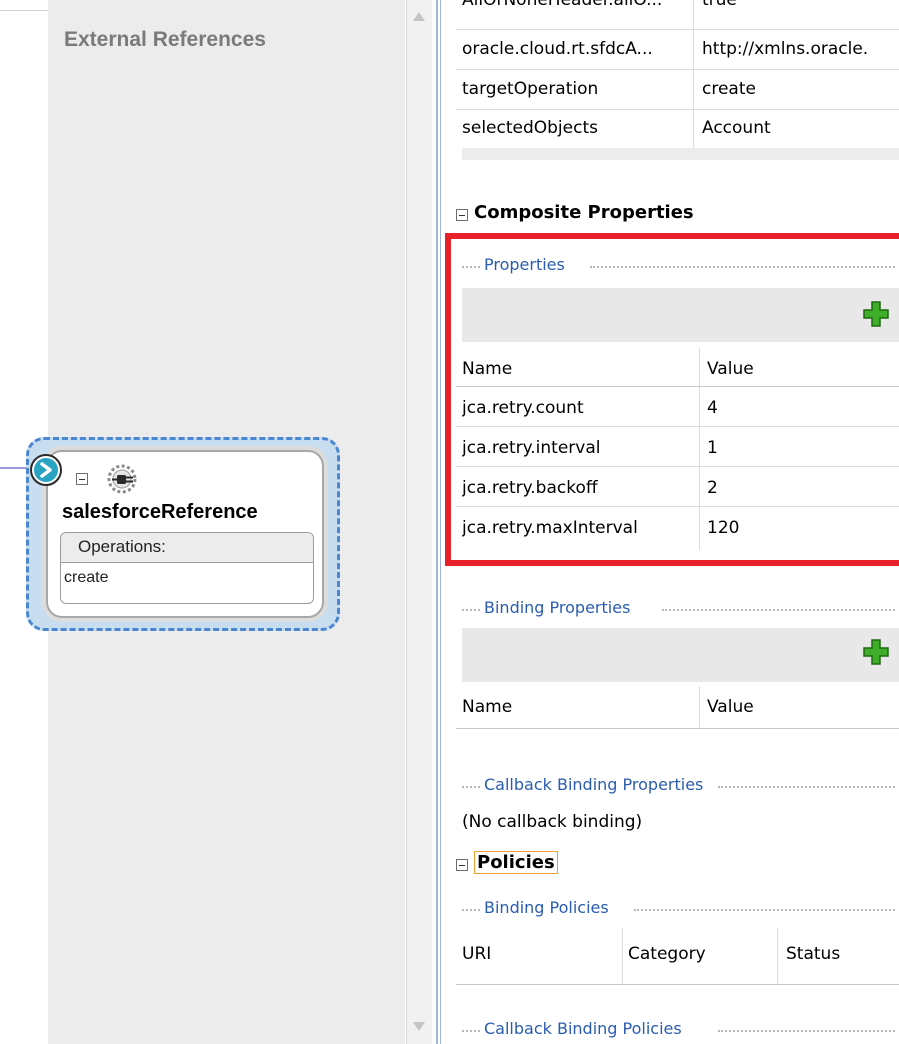 The height and width of the screenshot is (1044, 899). Describe the element at coordinates (86, 578) in the screenshot. I see `operation-item: create` at that location.